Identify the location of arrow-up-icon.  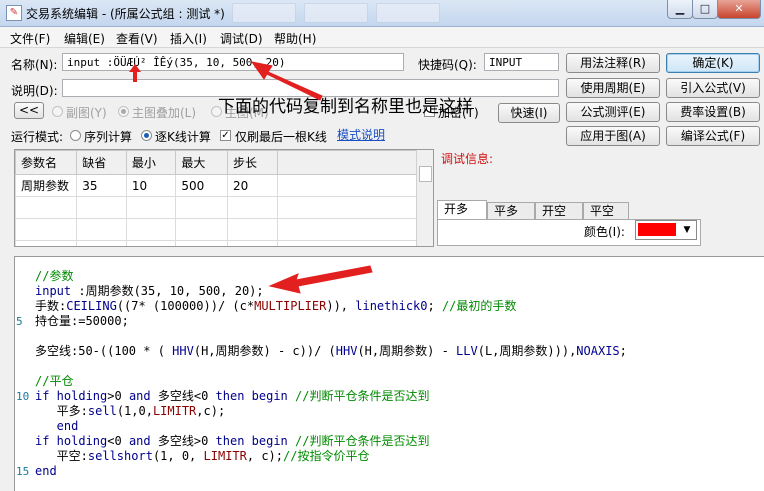
(135, 73).